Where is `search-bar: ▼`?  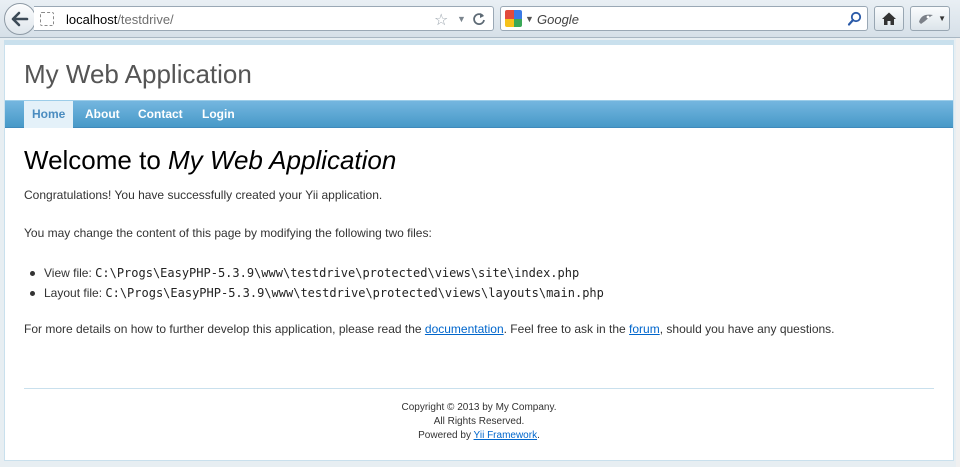
search-bar: ▼ is located at coordinates (684, 18).